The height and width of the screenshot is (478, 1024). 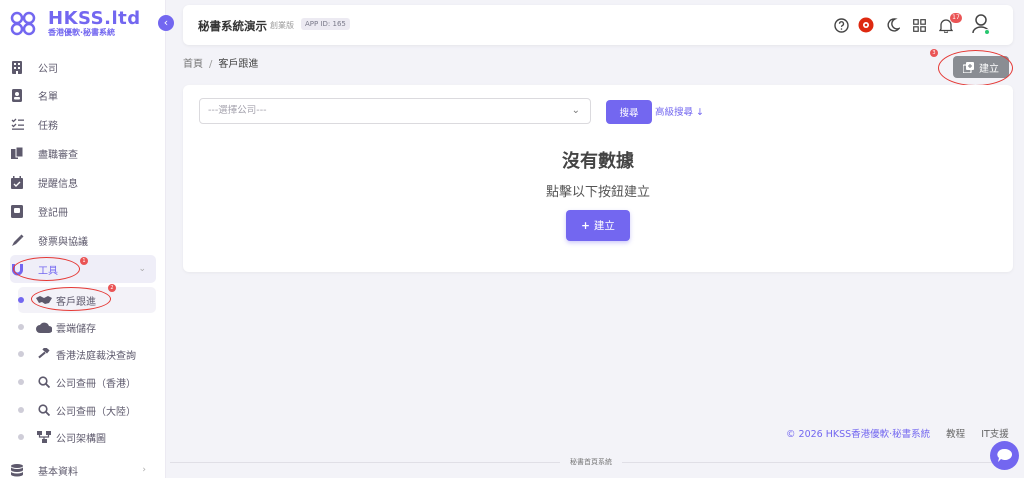 I want to click on annotation-badge-3: 3, so click(x=934, y=53).